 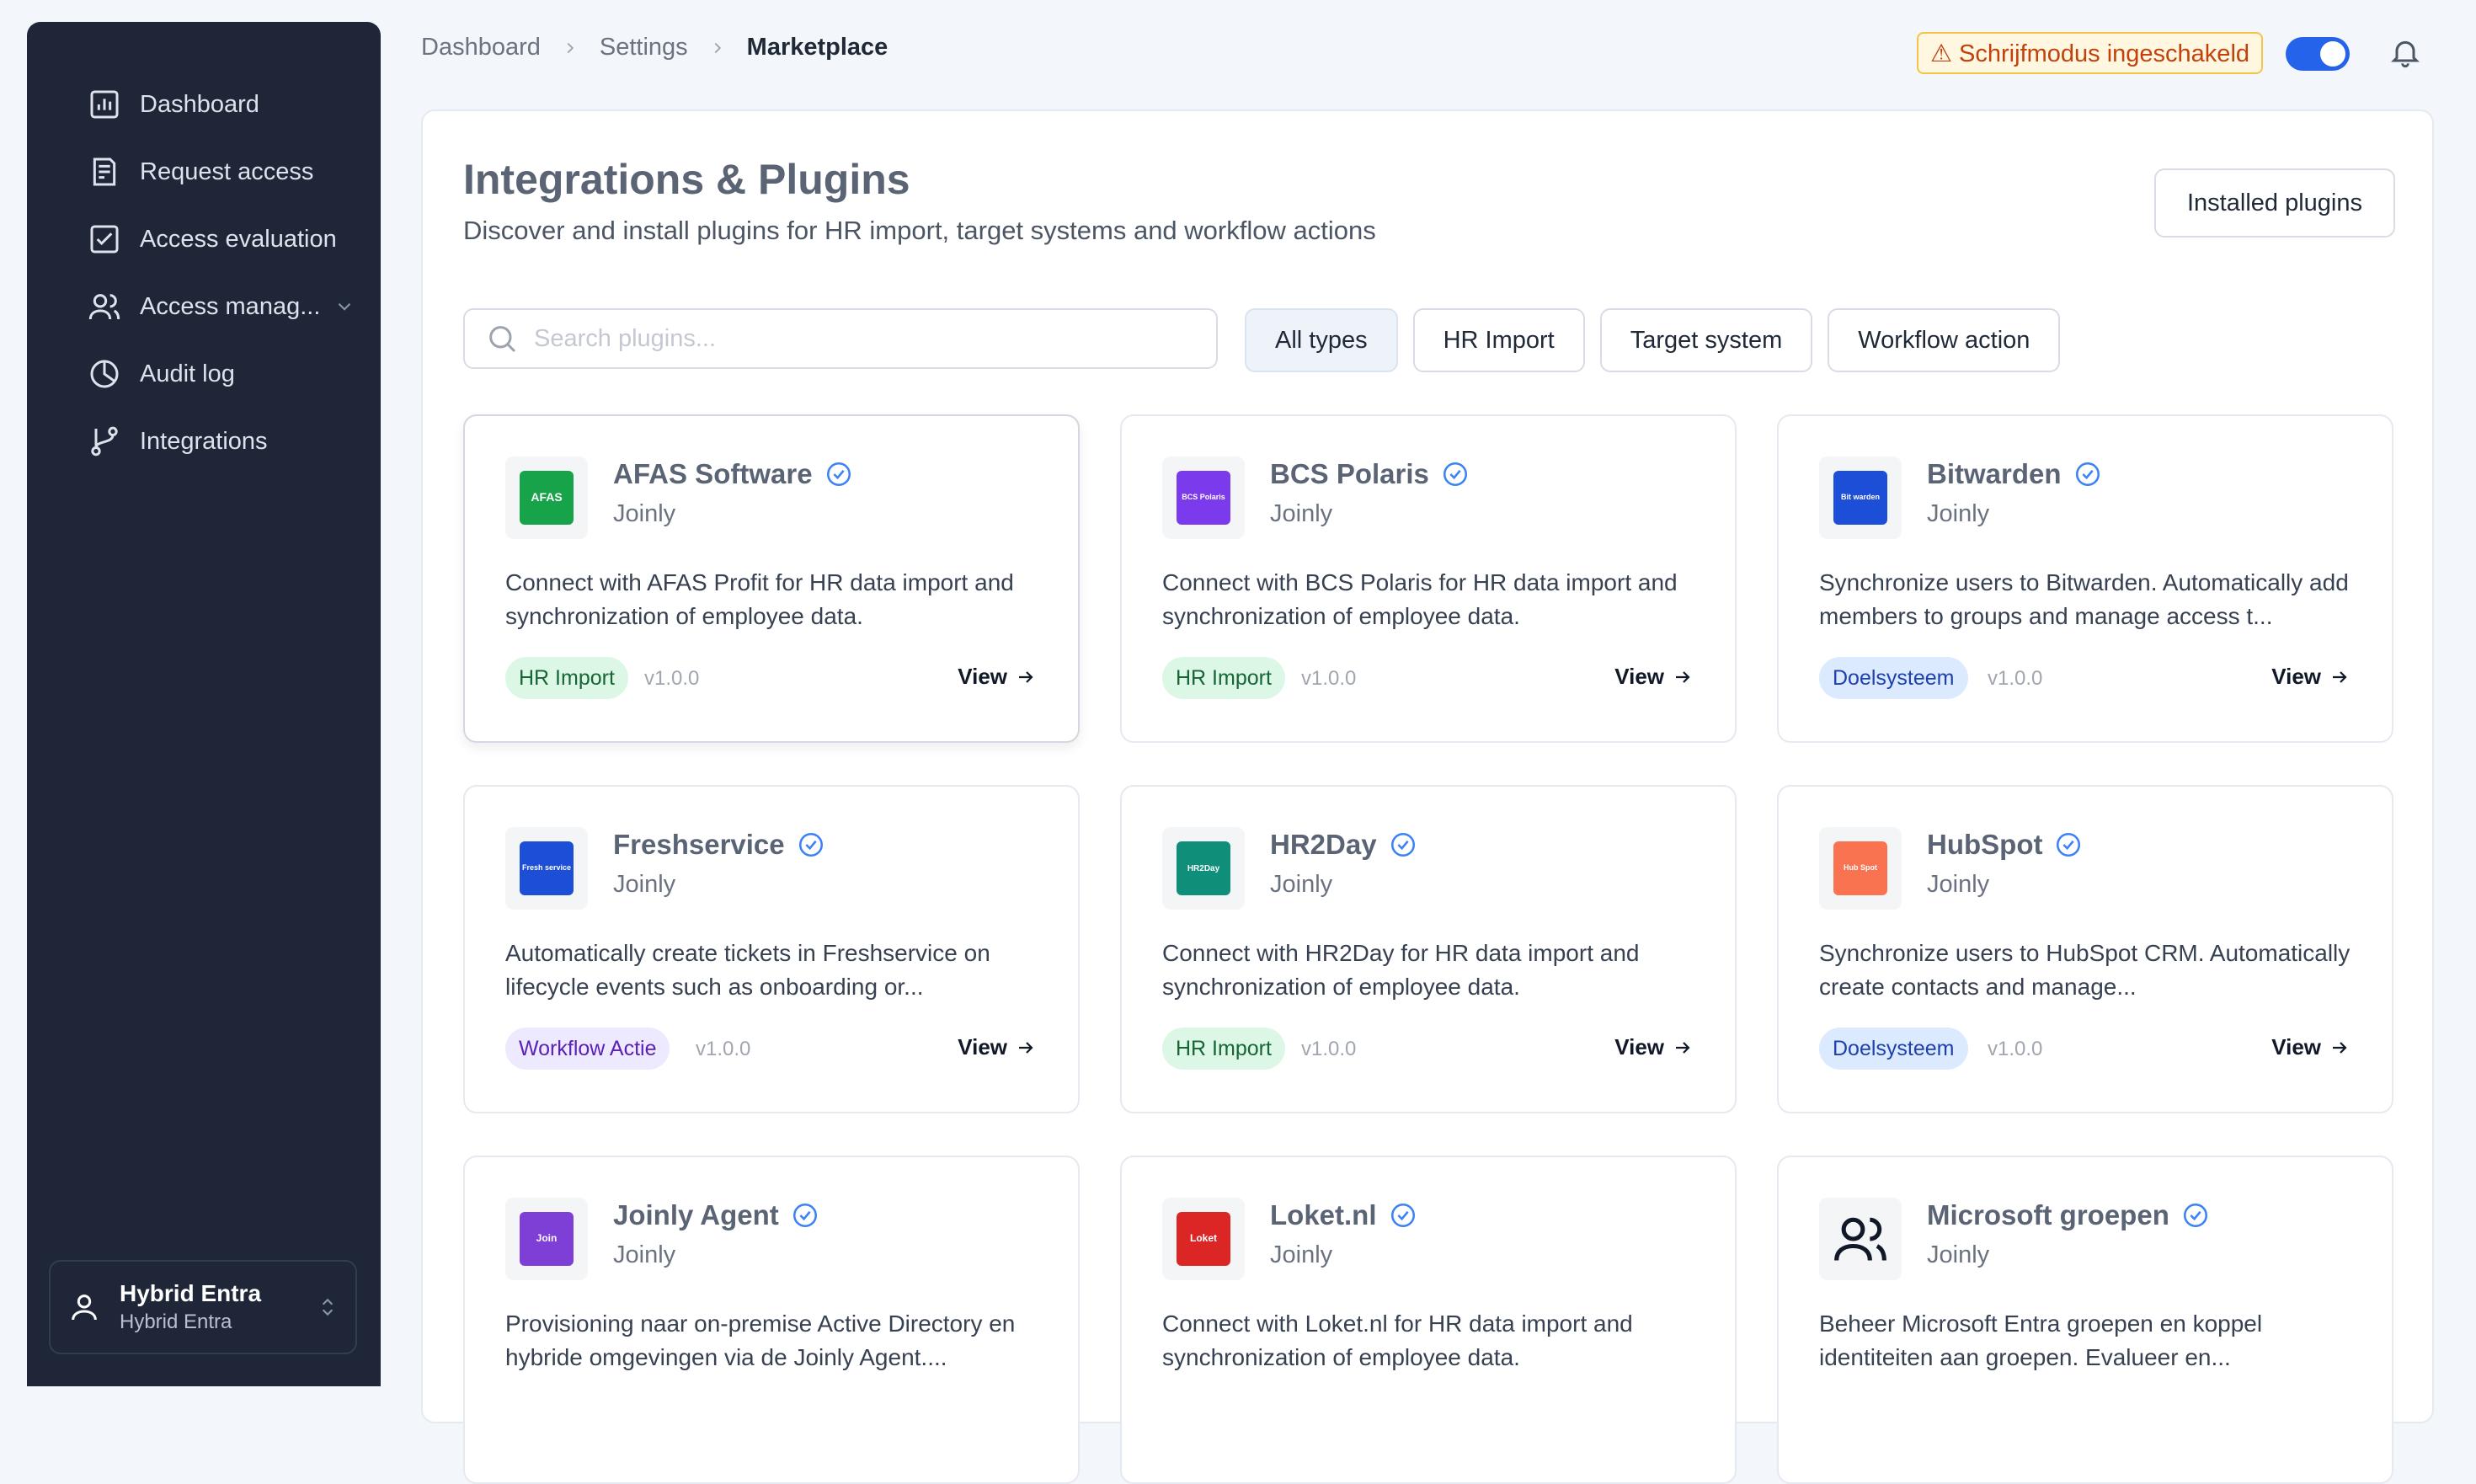 I want to click on clipboard-icon, so click(x=104, y=172).